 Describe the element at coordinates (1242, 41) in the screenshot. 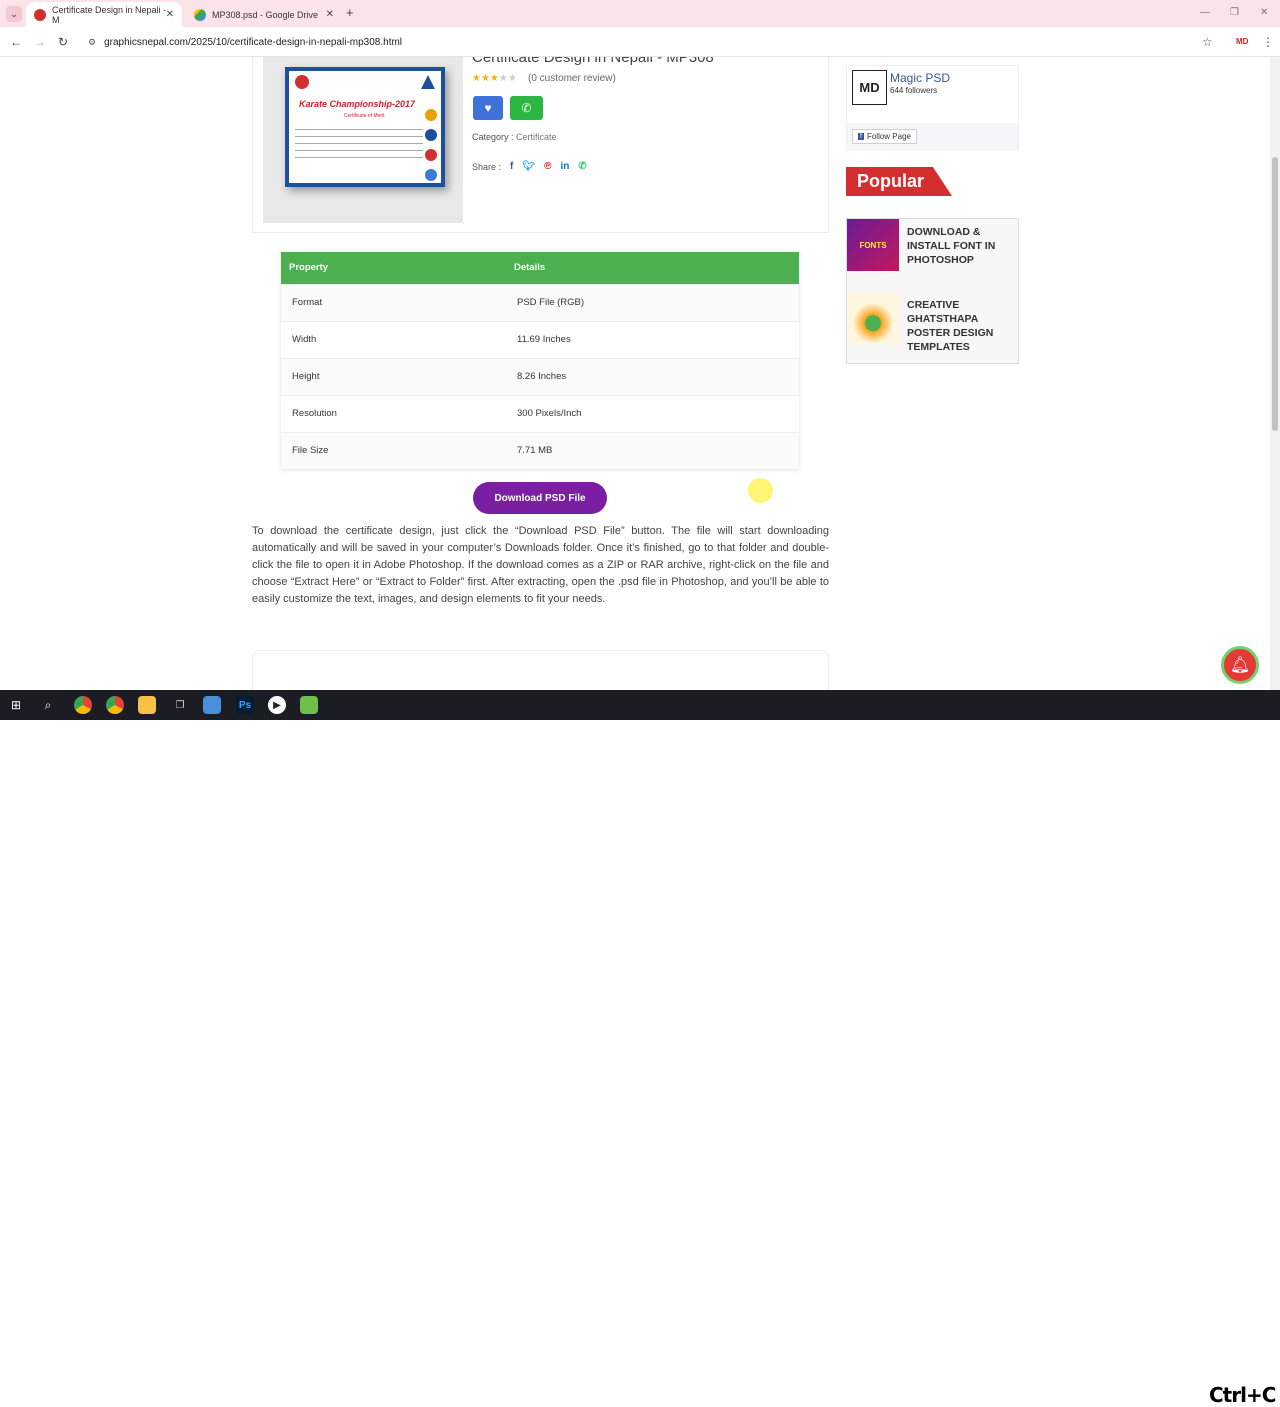

I see `extension-badge: MD` at that location.